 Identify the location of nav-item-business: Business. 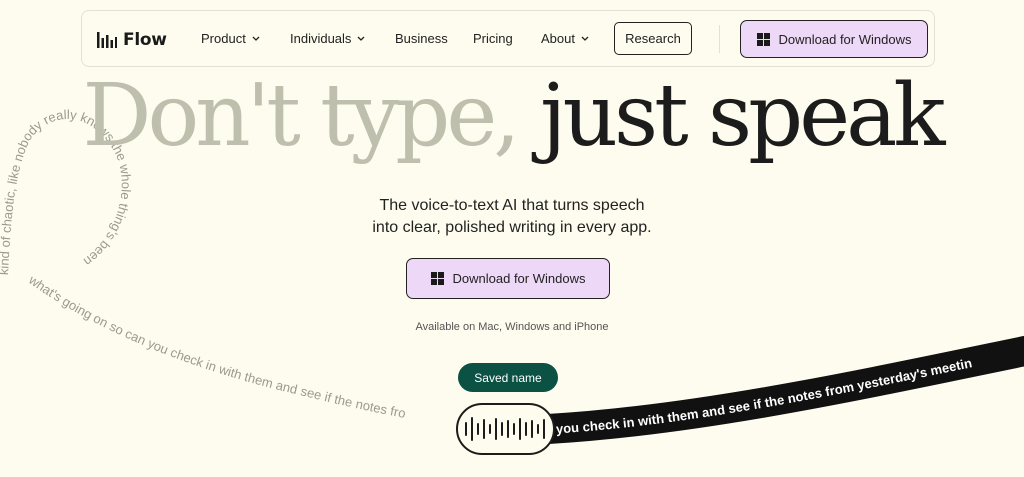
(421, 38).